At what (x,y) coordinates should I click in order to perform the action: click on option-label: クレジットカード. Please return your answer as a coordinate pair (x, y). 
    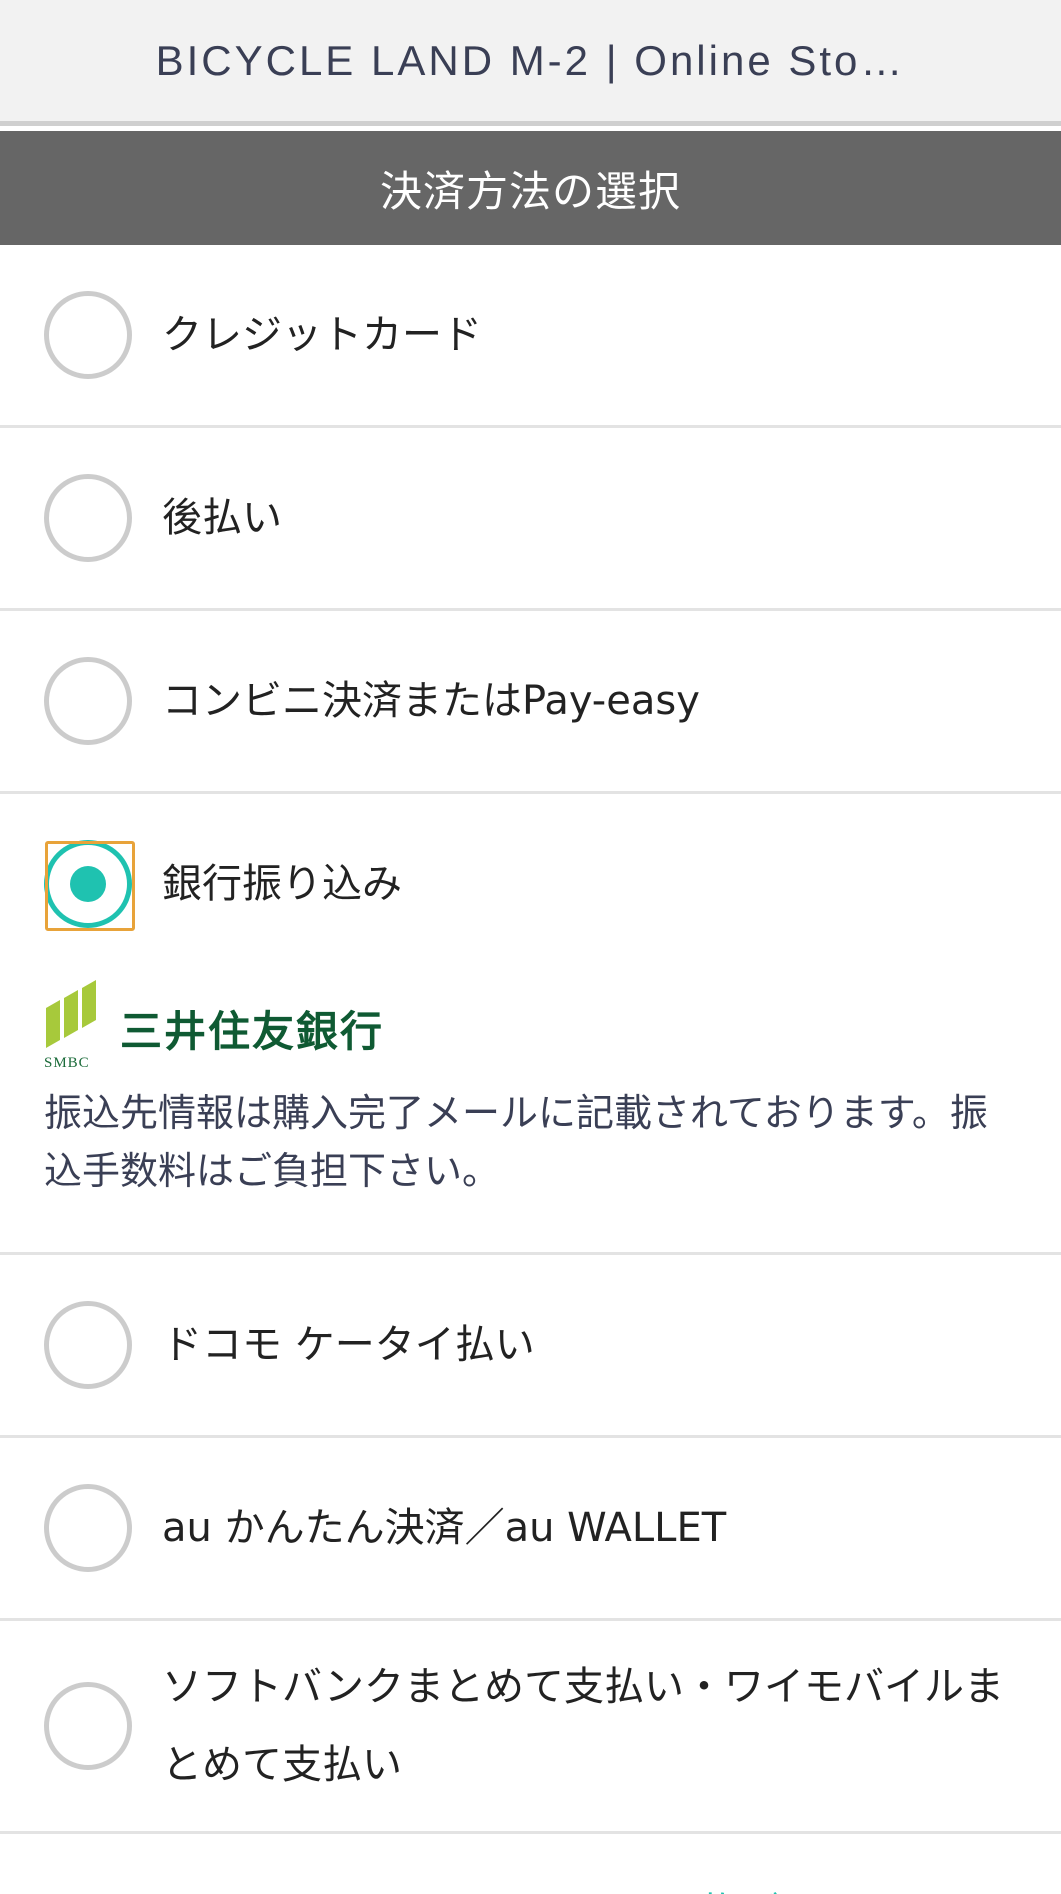
    Looking at the image, I should click on (322, 335).